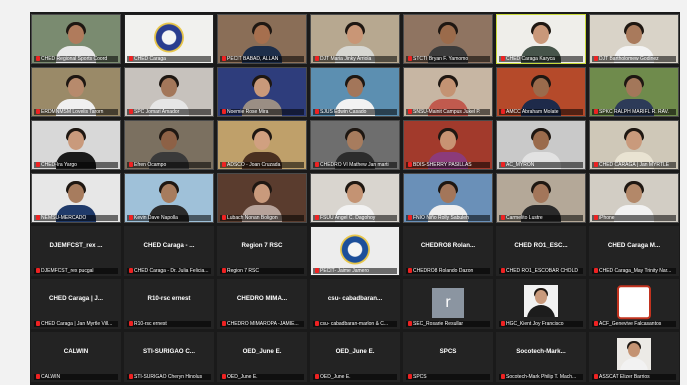  I want to click on participant-tile: SNSU-Mainit Campus Jukel P., so click(448, 92).